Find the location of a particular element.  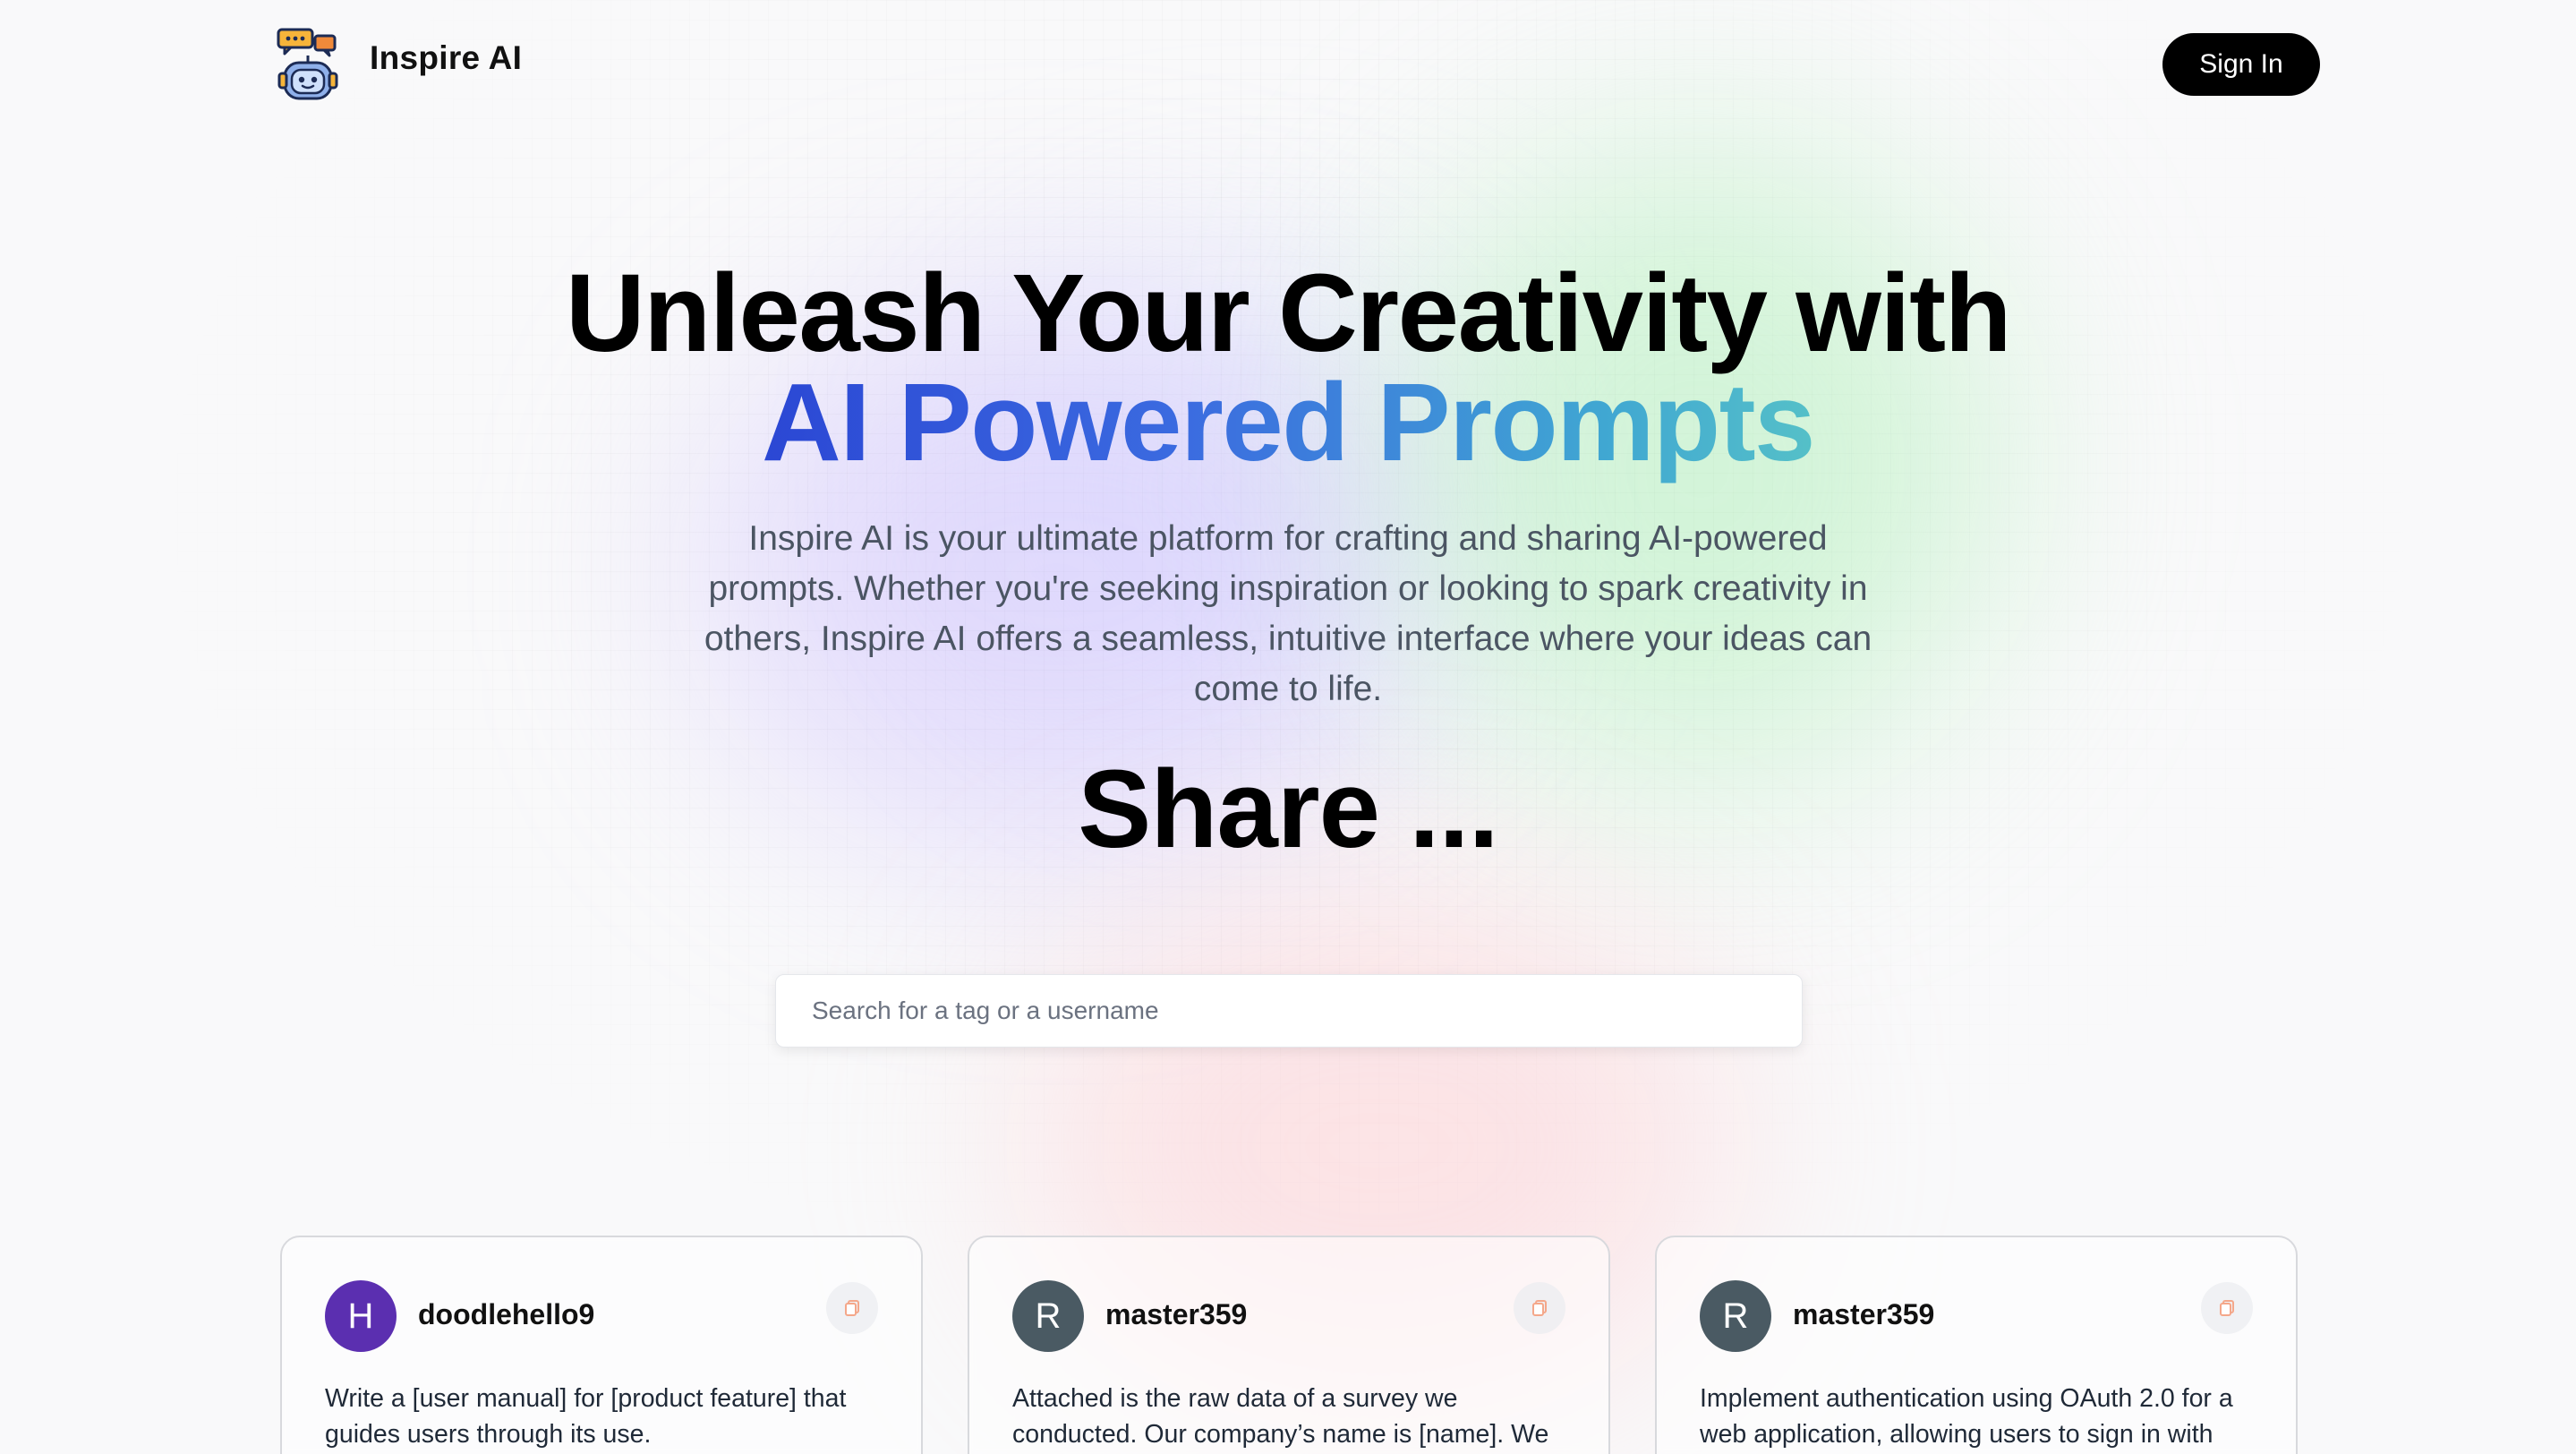

top-navbar: Inspire AI Sign In is located at coordinates (1288, 62).